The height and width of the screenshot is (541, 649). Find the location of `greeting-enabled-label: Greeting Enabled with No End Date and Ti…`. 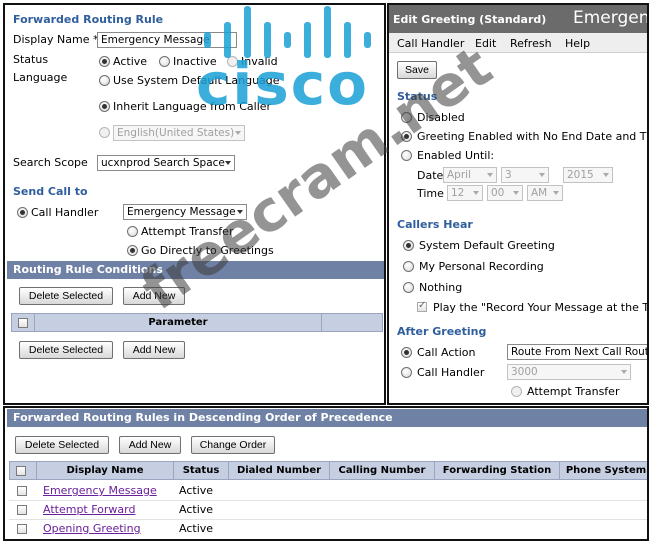

greeting-enabled-label: Greeting Enabled with No End Date and Ti… is located at coordinates (533, 136).